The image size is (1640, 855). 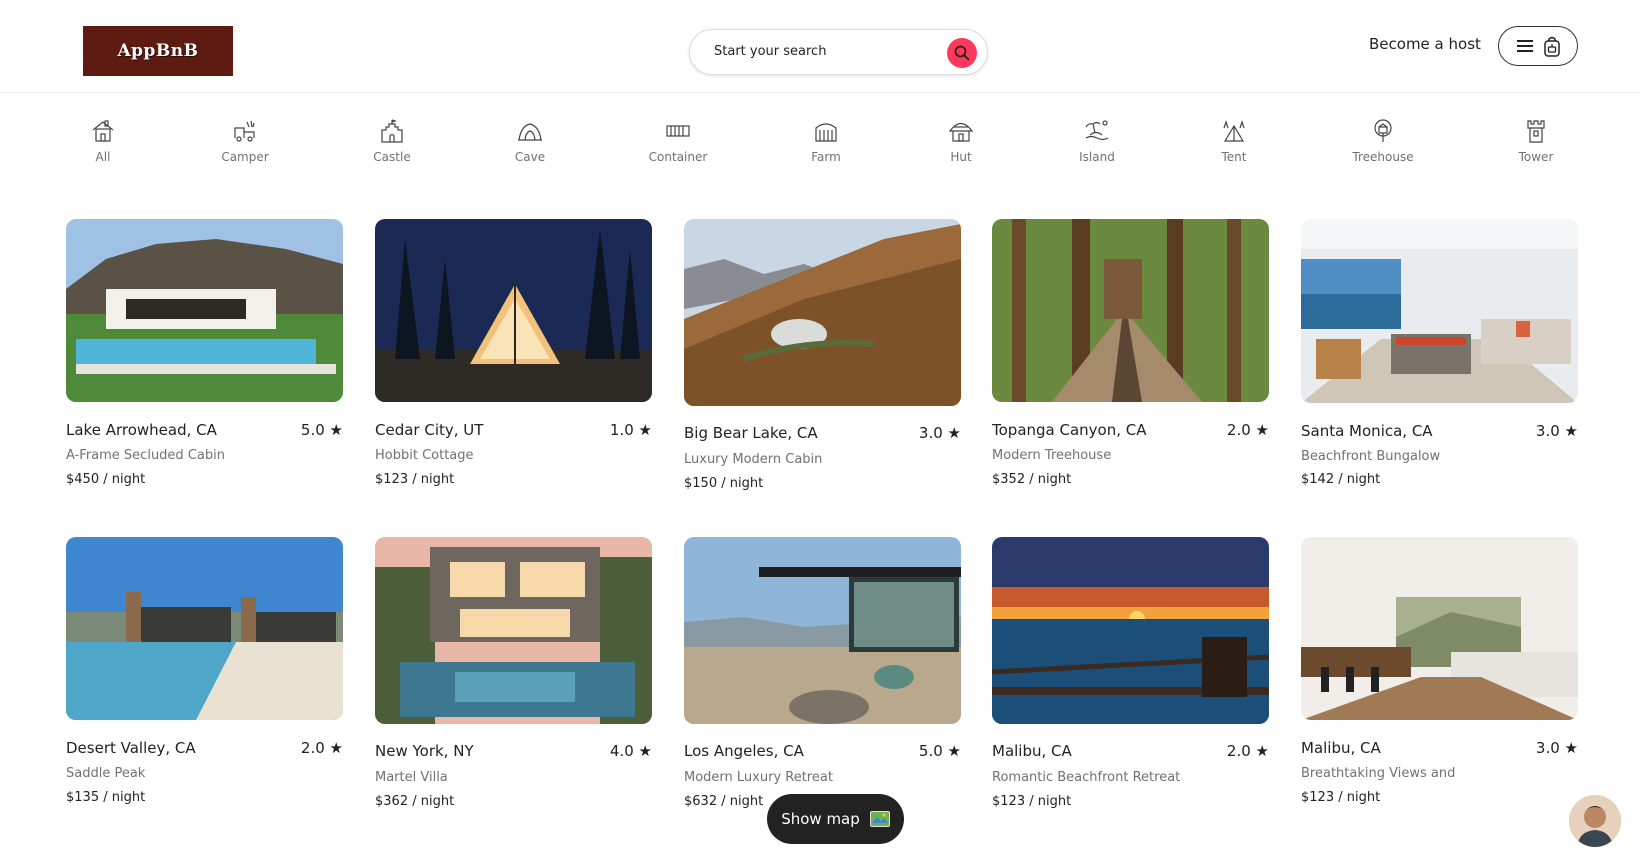 What do you see at coordinates (724, 483) in the screenshot?
I see `listing-price: $150 / night` at bounding box center [724, 483].